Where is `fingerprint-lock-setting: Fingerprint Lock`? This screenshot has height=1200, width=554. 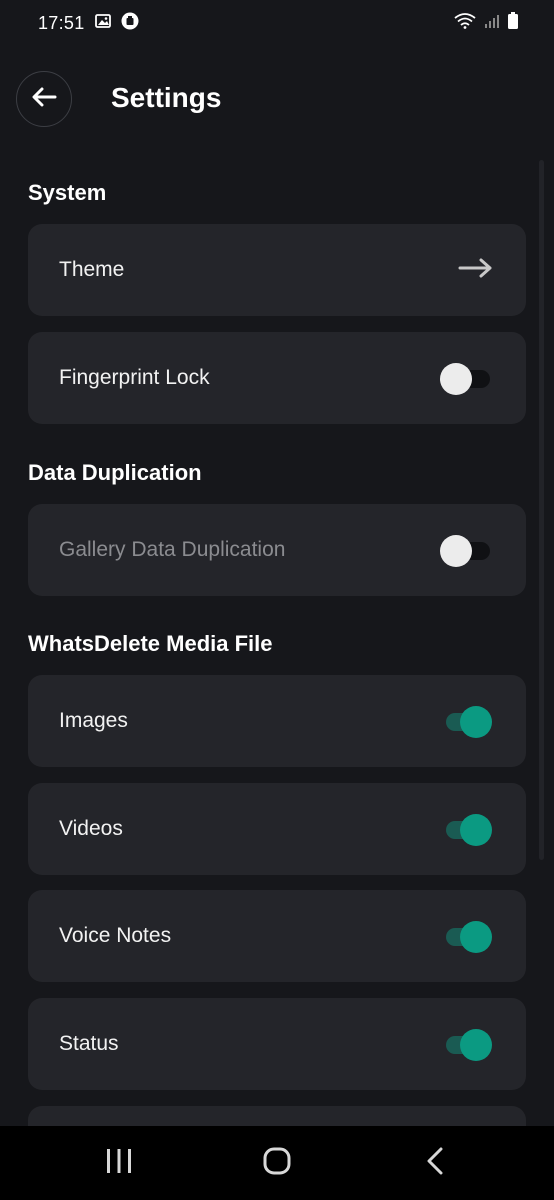 fingerprint-lock-setting: Fingerprint Lock is located at coordinates (277, 378).